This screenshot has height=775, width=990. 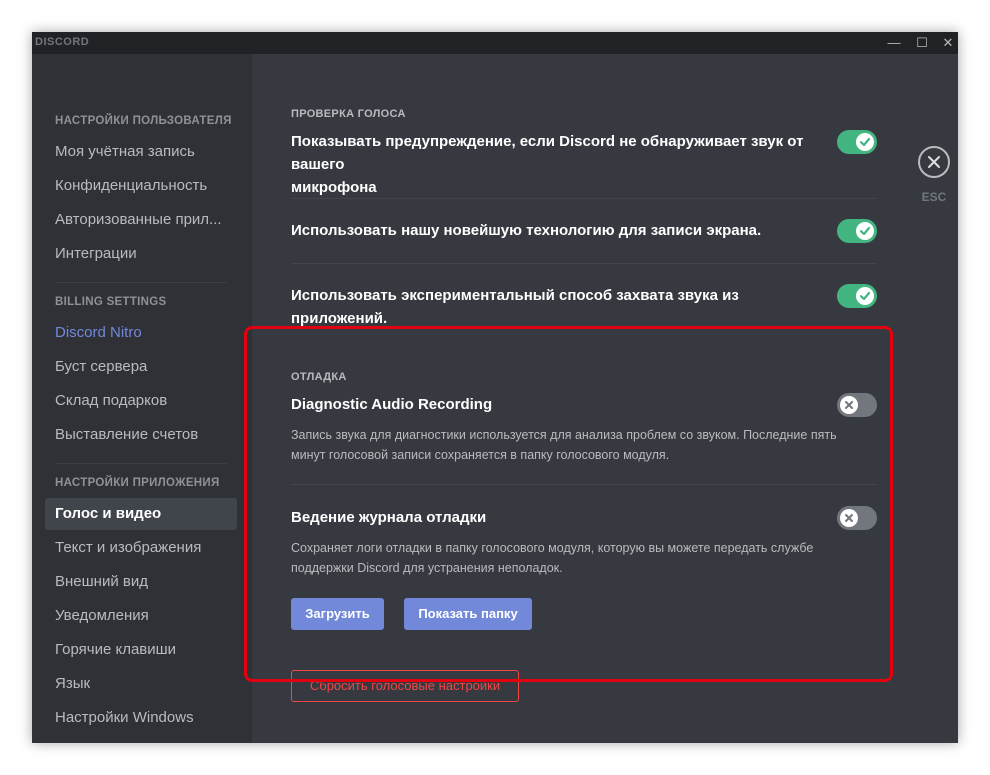 I want to click on sidebar-item-server-boost: Буст сервера, so click(x=141, y=367).